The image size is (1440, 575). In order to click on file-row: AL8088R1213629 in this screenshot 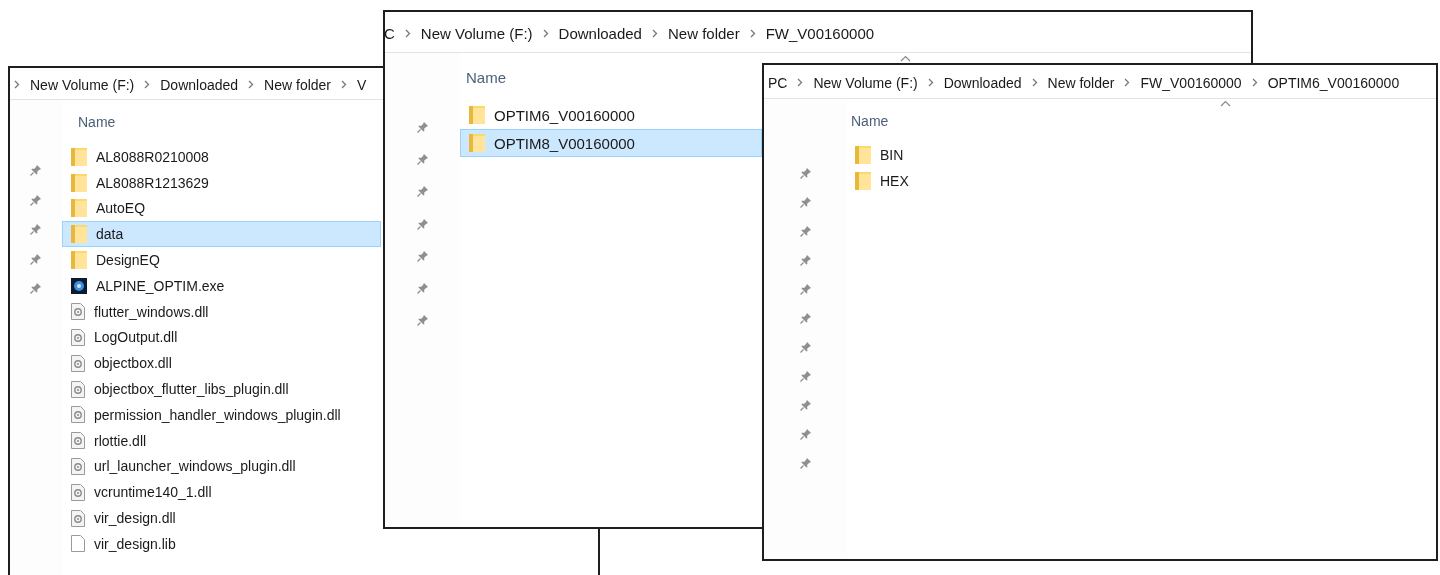, I will do `click(221, 182)`.